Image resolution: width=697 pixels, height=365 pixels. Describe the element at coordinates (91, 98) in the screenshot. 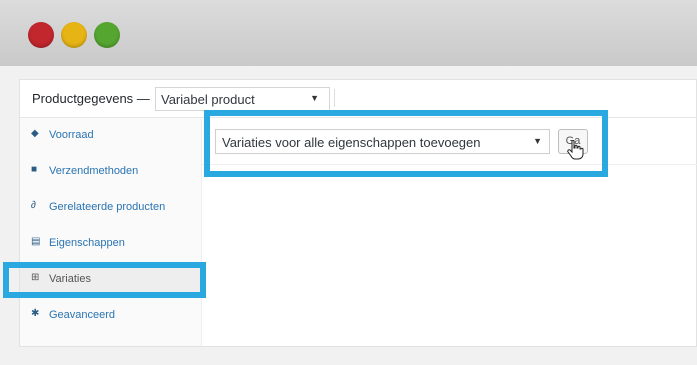

I see `product-data-label: Productgegevens —` at that location.